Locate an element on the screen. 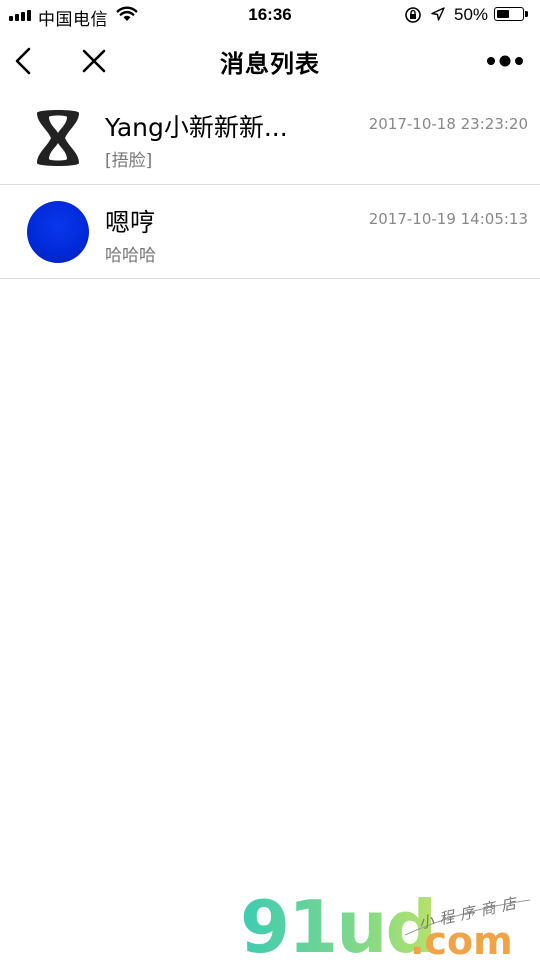 Image resolution: width=540 pixels, height=960 pixels. list-item: 嗯哼 哈哈哈 2017-10-19 14:05:13 is located at coordinates (270, 232).